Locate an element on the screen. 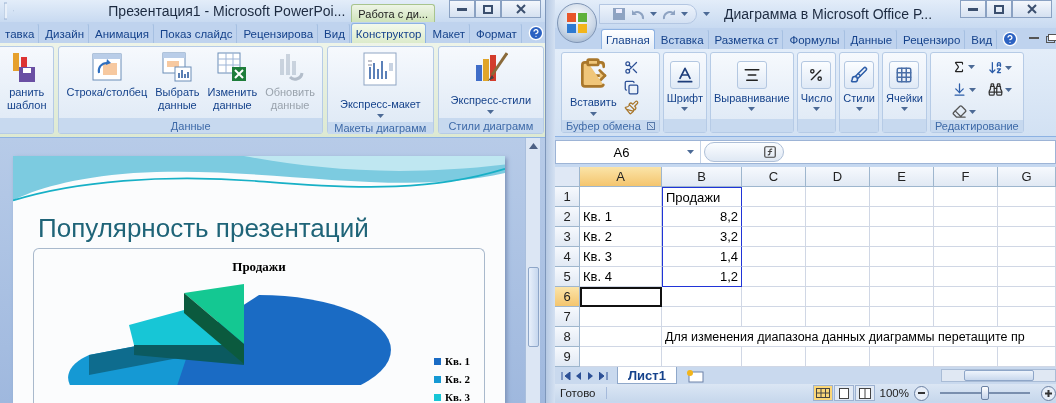 This screenshot has width=1056, height=403. ribbon-button: Число is located at coordinates (816, 86).